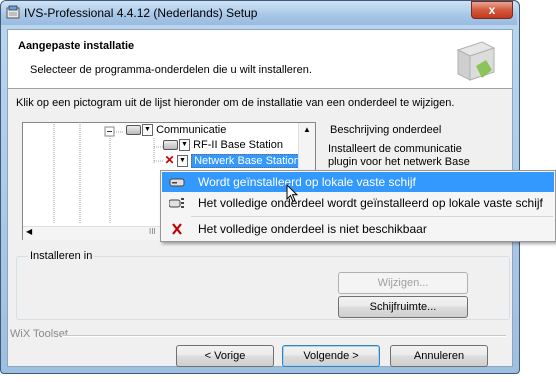  Describe the element at coordinates (292, 193) in the screenshot. I see `mouse-cursor-icon` at that location.